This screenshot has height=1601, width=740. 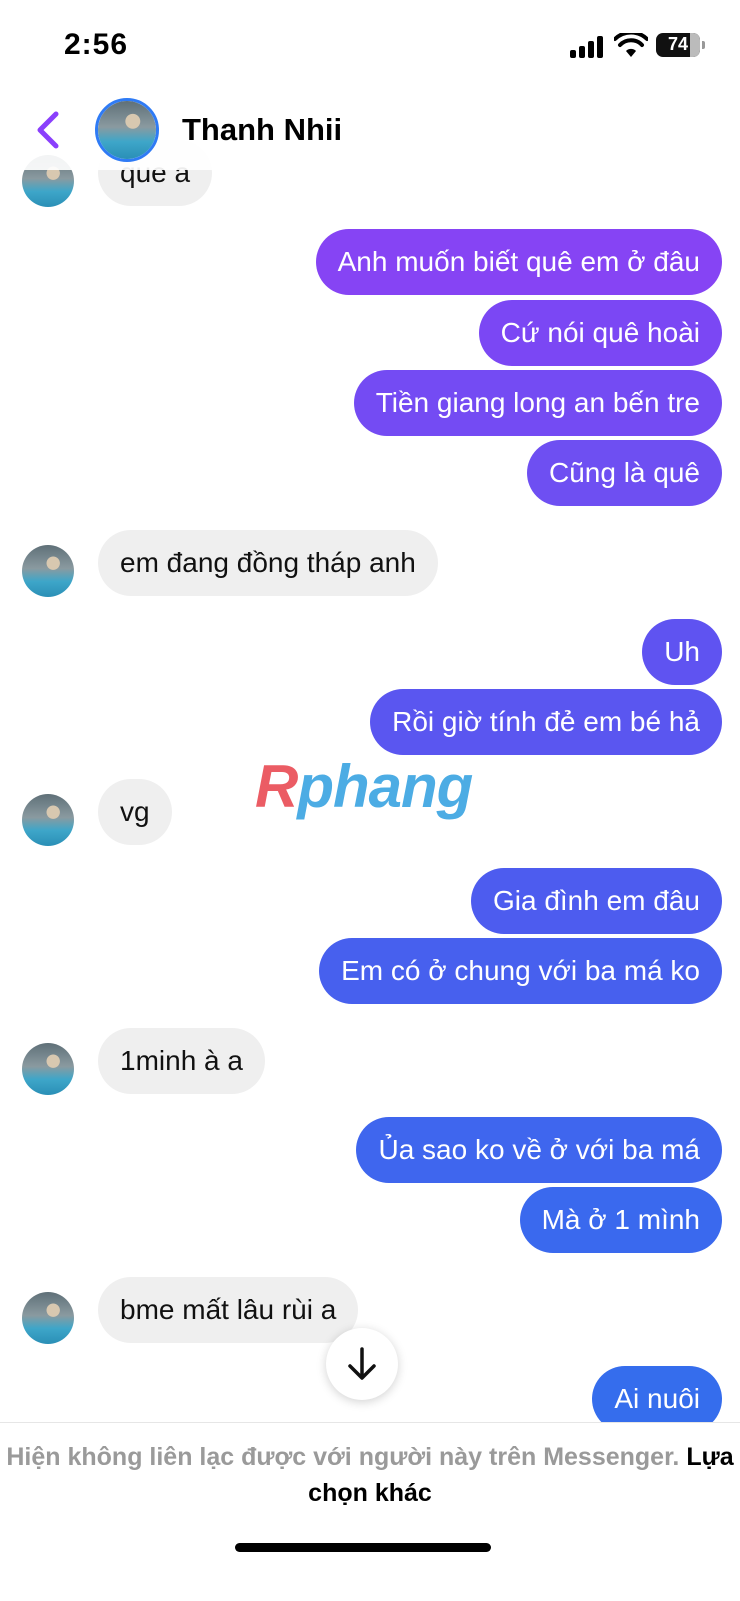 What do you see at coordinates (364, 786) in the screenshot?
I see `watermark-logo: Rphang` at bounding box center [364, 786].